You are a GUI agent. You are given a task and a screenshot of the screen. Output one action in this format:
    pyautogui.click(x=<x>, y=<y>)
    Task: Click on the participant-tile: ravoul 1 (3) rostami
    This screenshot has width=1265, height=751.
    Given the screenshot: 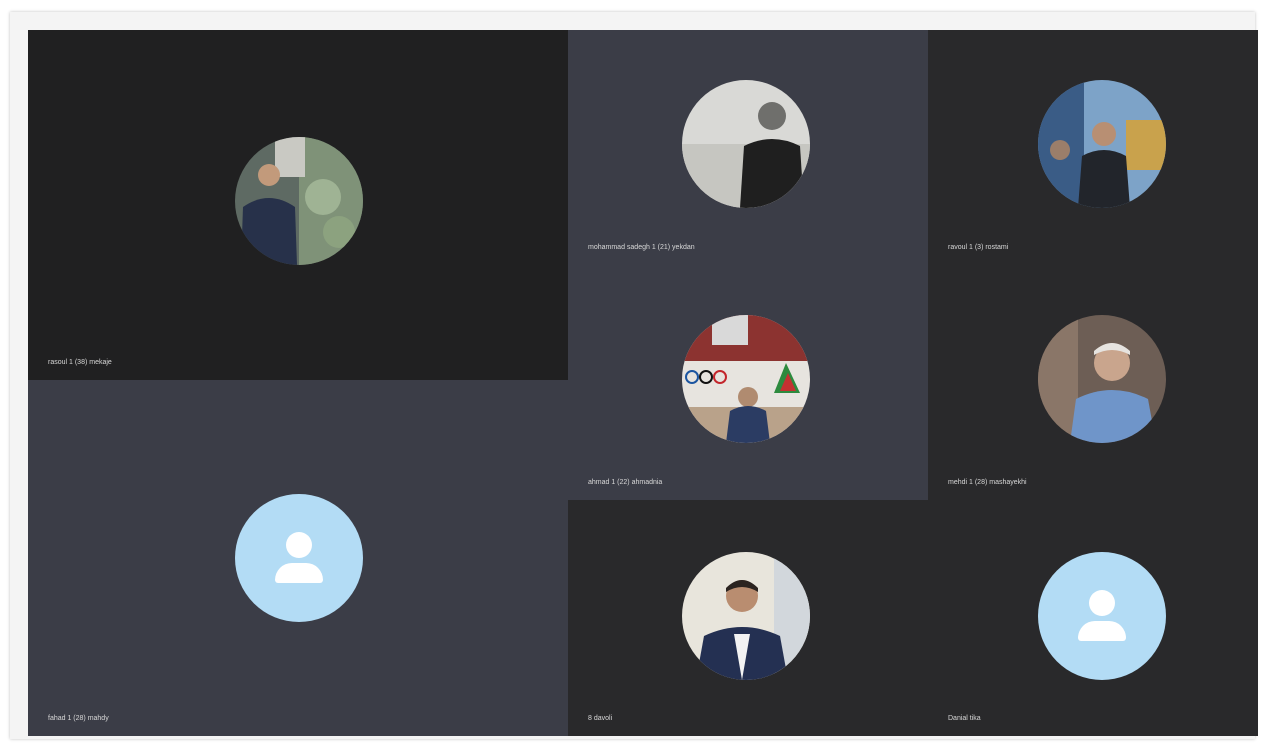 What is the action you would take?
    pyautogui.click(x=1093, y=147)
    